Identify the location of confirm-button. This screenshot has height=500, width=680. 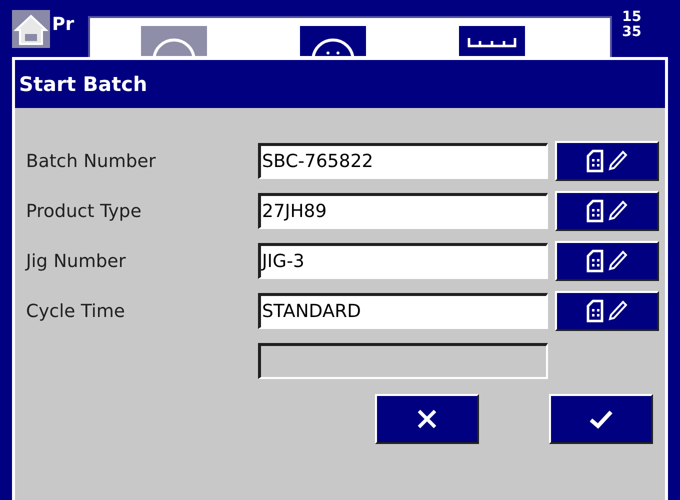
(601, 419).